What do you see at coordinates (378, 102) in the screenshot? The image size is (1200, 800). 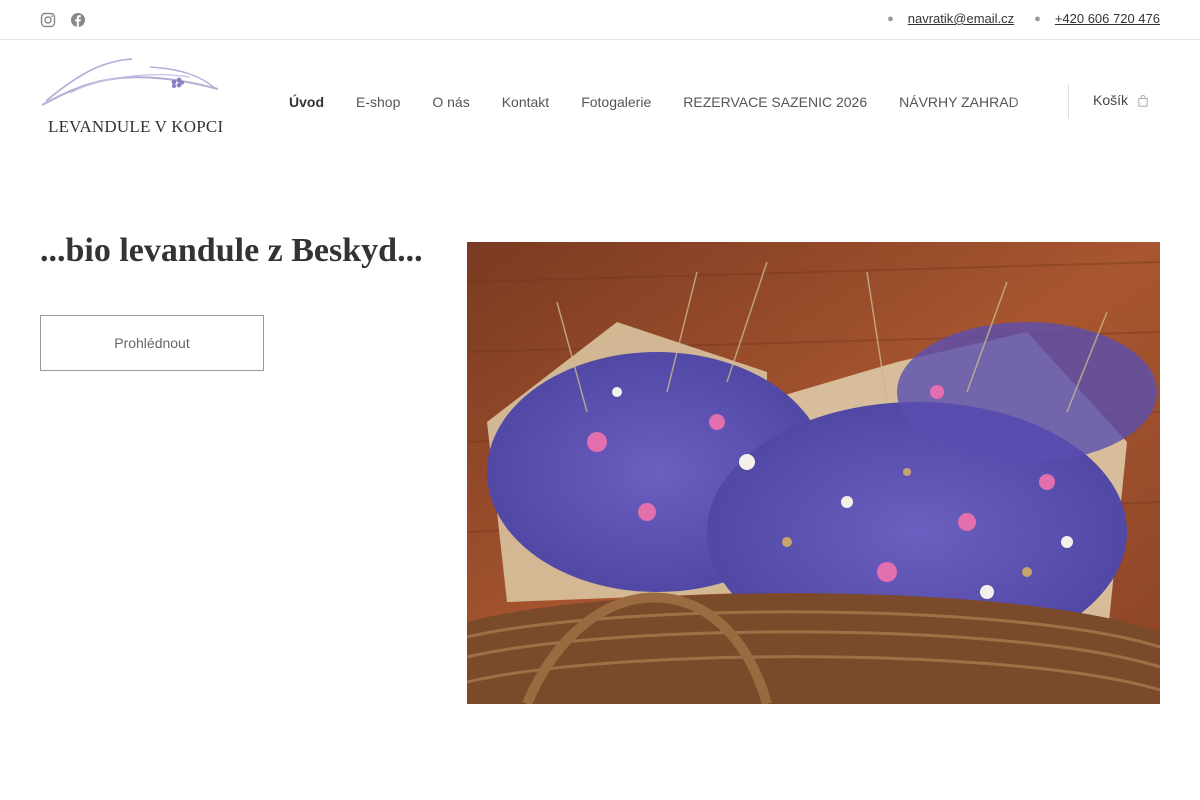 I see `nav-item-eshop: E-shop` at bounding box center [378, 102].